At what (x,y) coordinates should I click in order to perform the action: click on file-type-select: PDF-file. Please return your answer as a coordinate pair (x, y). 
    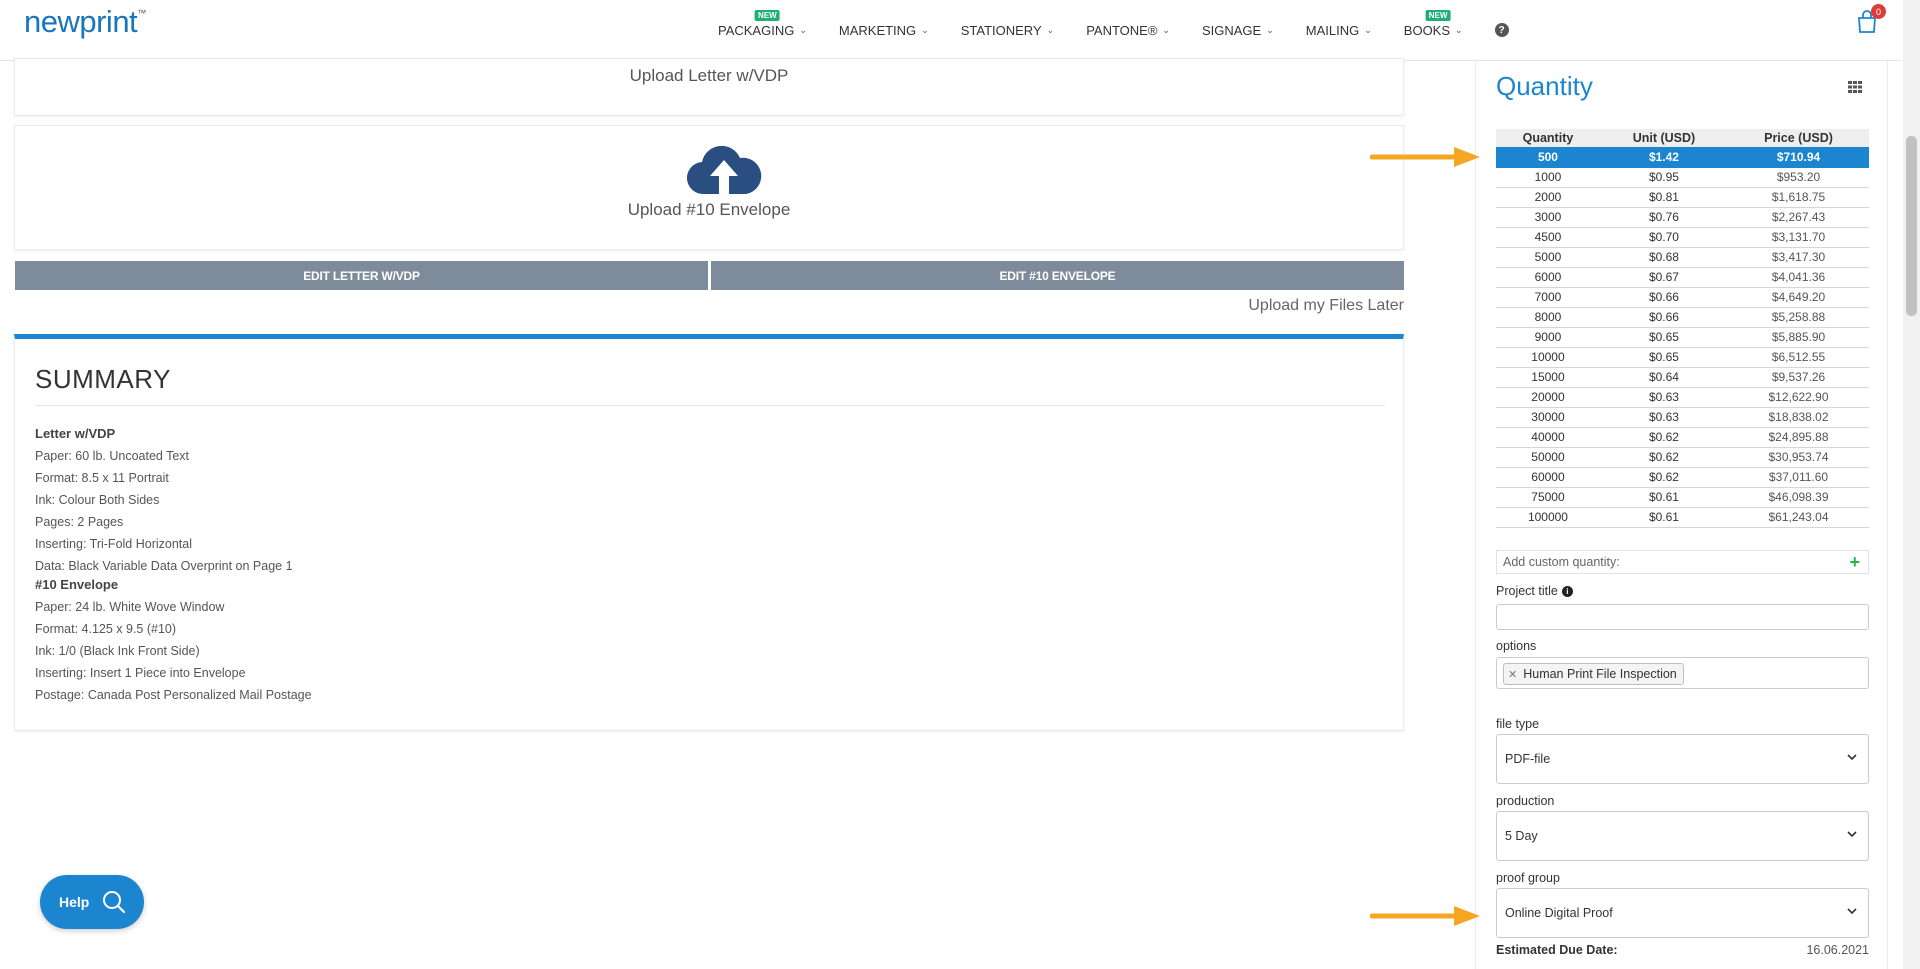
    Looking at the image, I should click on (1682, 759).